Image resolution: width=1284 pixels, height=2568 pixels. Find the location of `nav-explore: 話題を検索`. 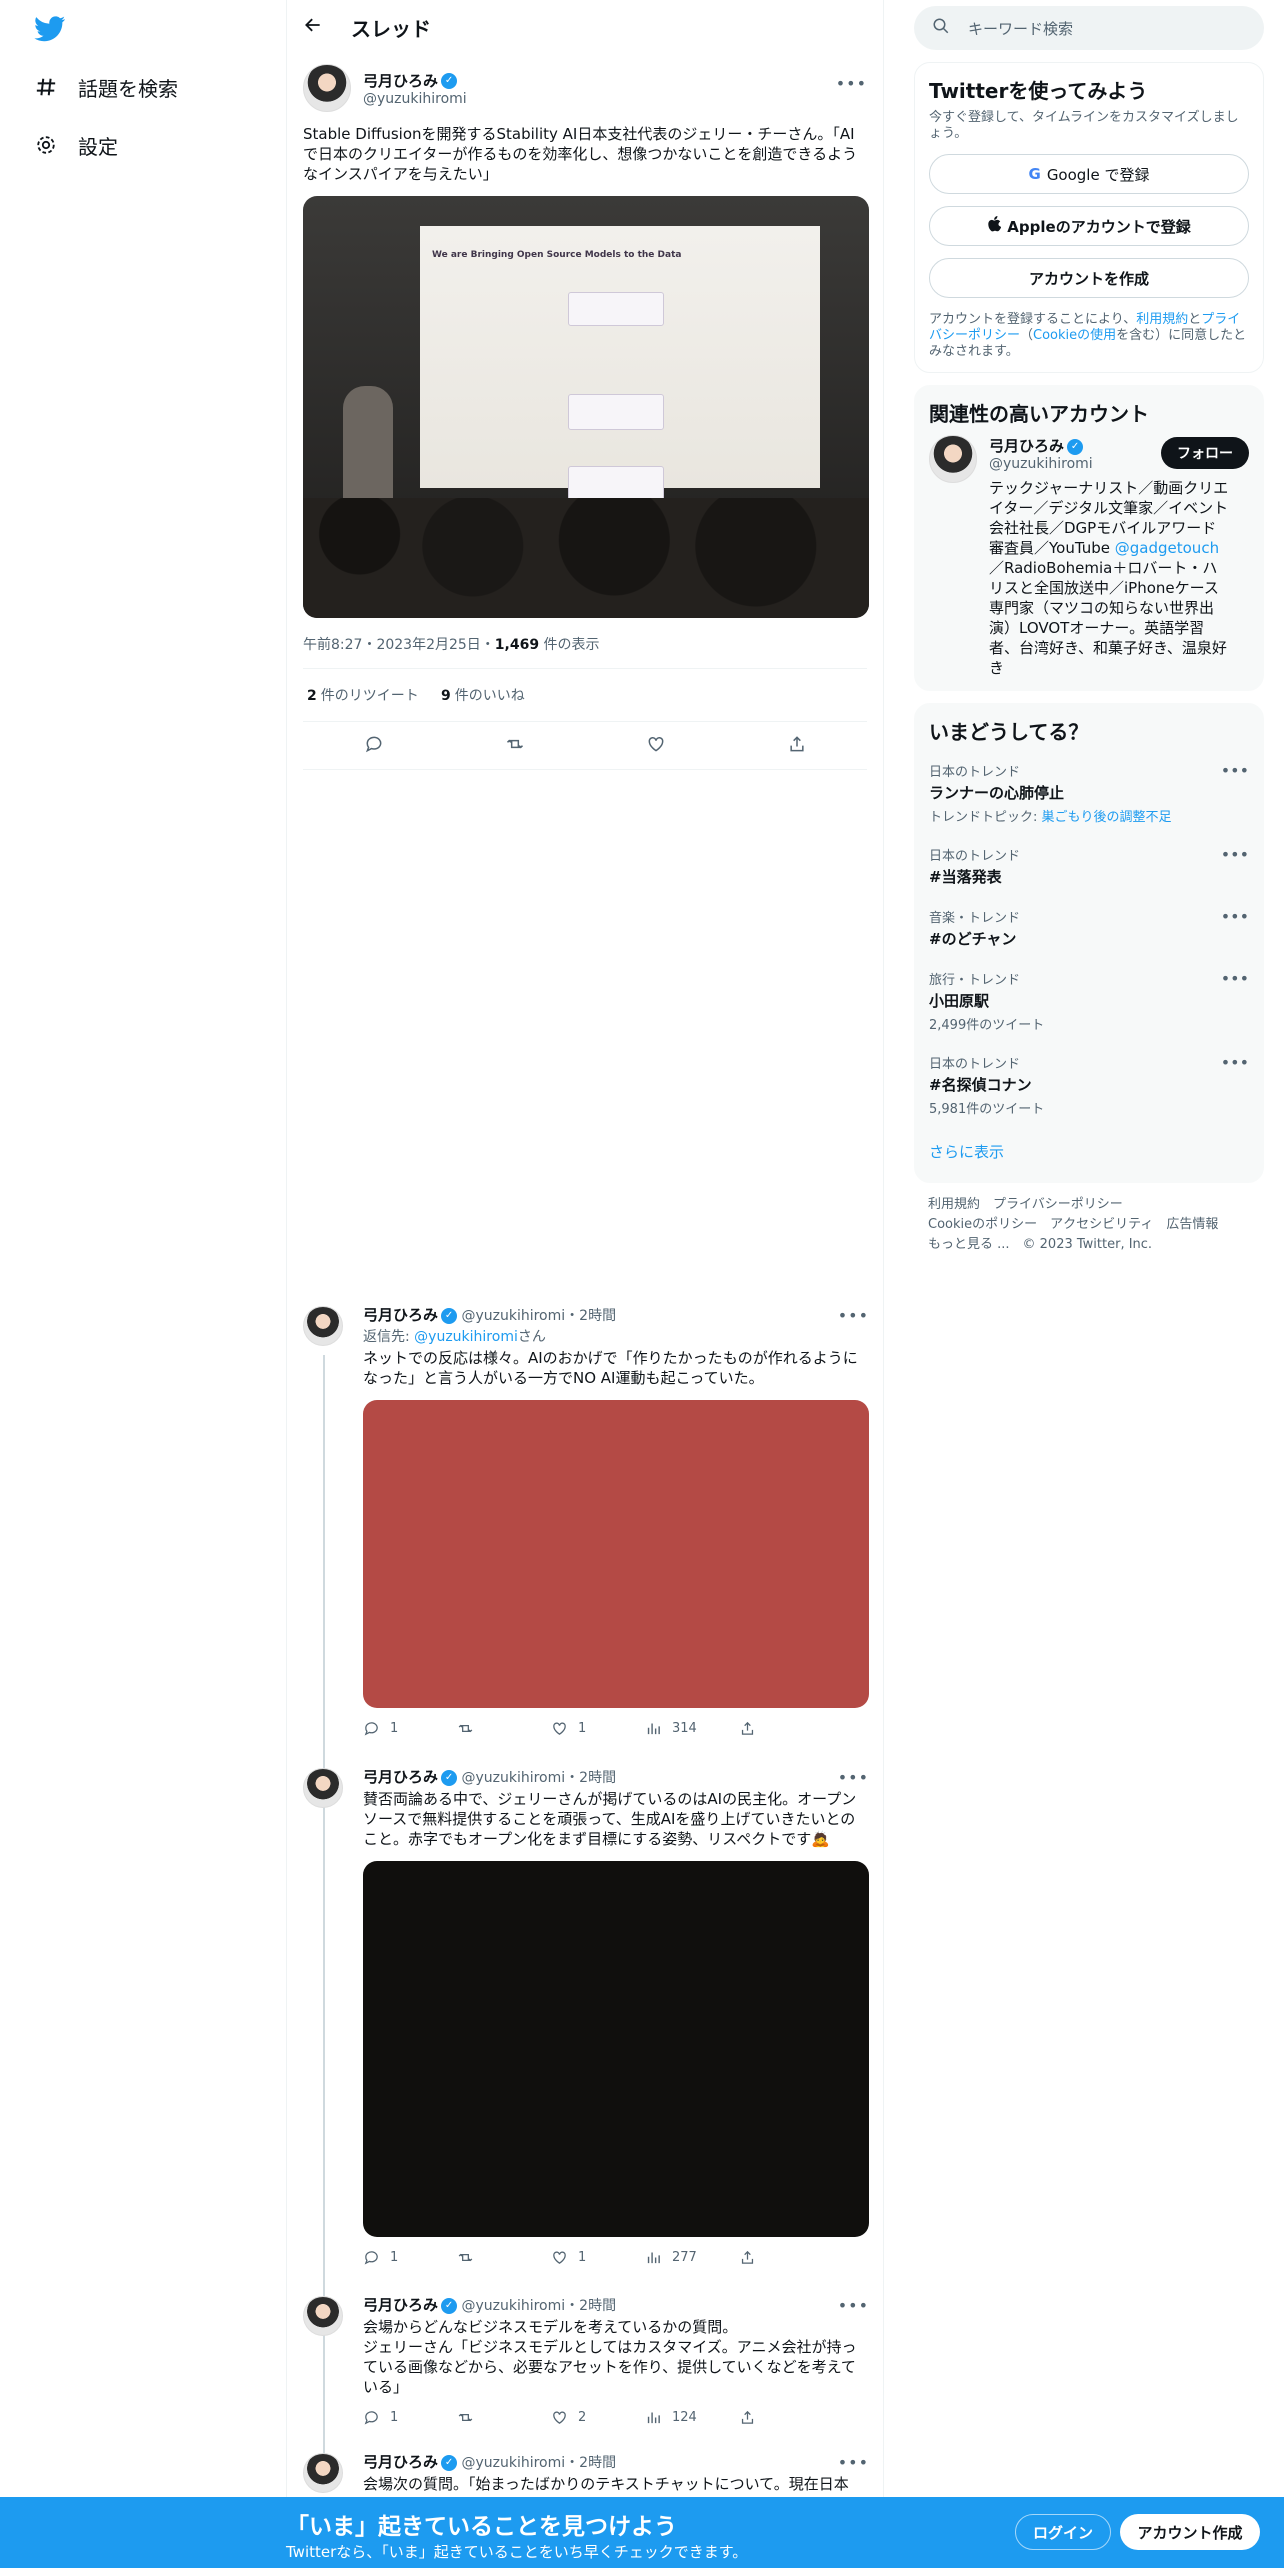

nav-explore: 話題を検索 is located at coordinates (106, 87).